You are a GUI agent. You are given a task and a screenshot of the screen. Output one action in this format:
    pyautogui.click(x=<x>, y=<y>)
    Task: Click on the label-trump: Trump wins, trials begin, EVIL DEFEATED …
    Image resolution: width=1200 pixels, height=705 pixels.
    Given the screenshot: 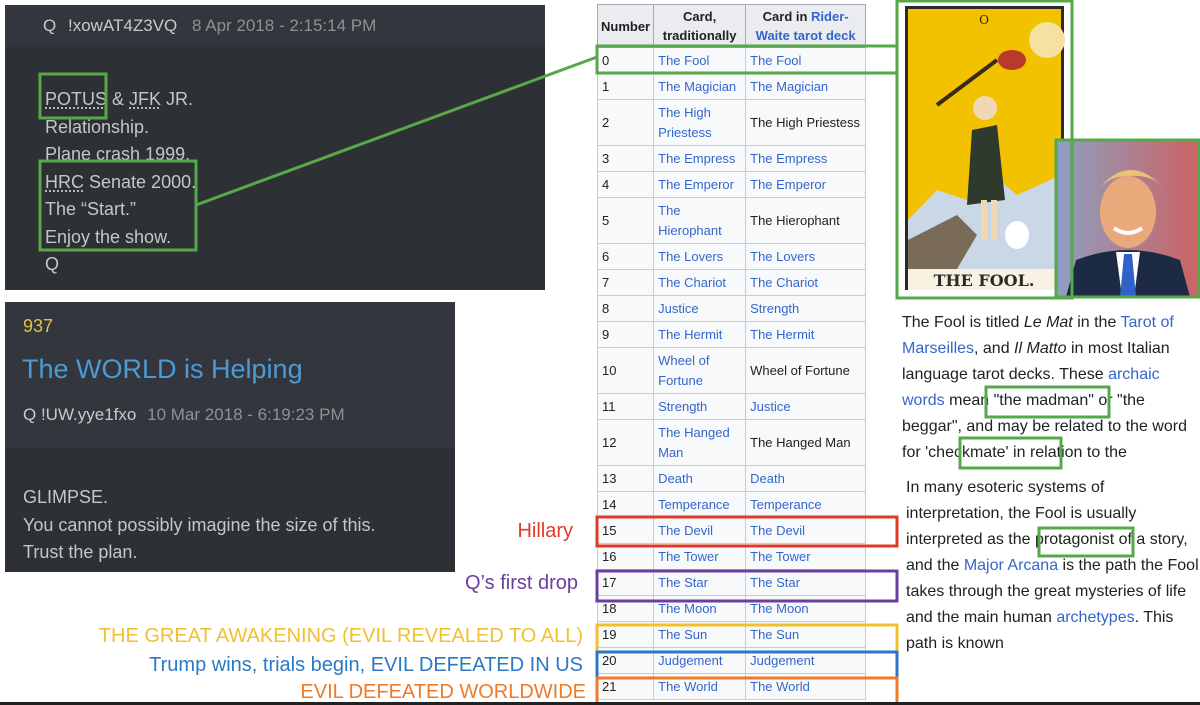 What is the action you would take?
    pyautogui.click(x=366, y=665)
    